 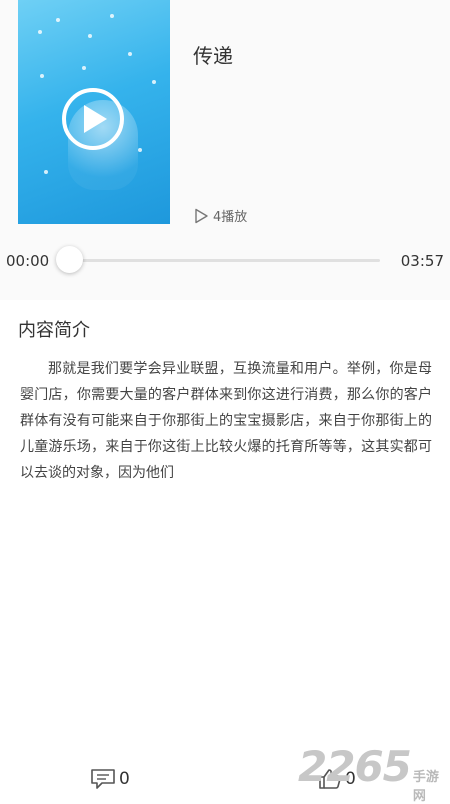 I want to click on comment-icon, so click(x=103, y=779).